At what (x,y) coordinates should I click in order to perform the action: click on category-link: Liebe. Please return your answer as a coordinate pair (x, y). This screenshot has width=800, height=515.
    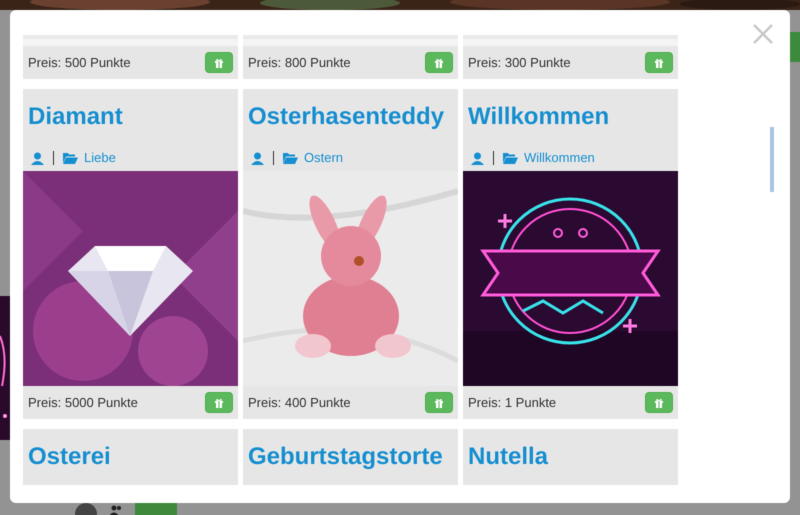
    Looking at the image, I should click on (100, 158).